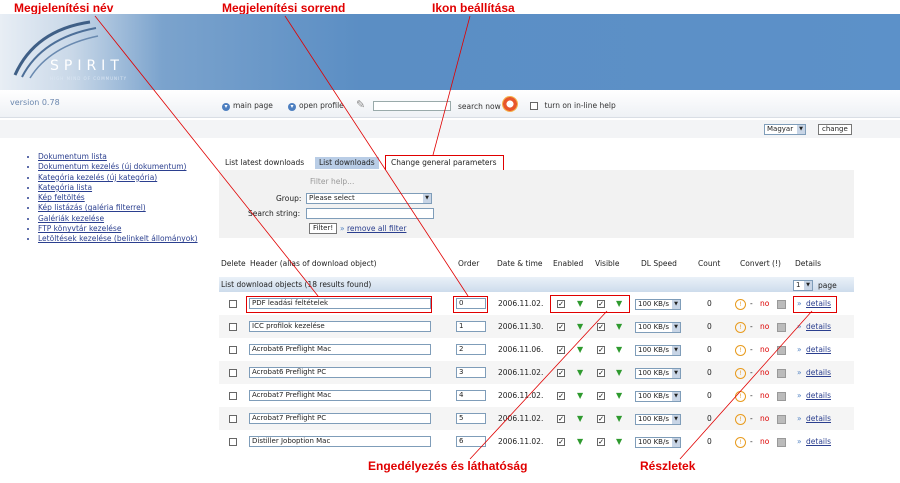 The width and height of the screenshot is (900, 483). What do you see at coordinates (340, 441) in the screenshot?
I see `header-alias-input: Distiller Joboption Mac` at bounding box center [340, 441].